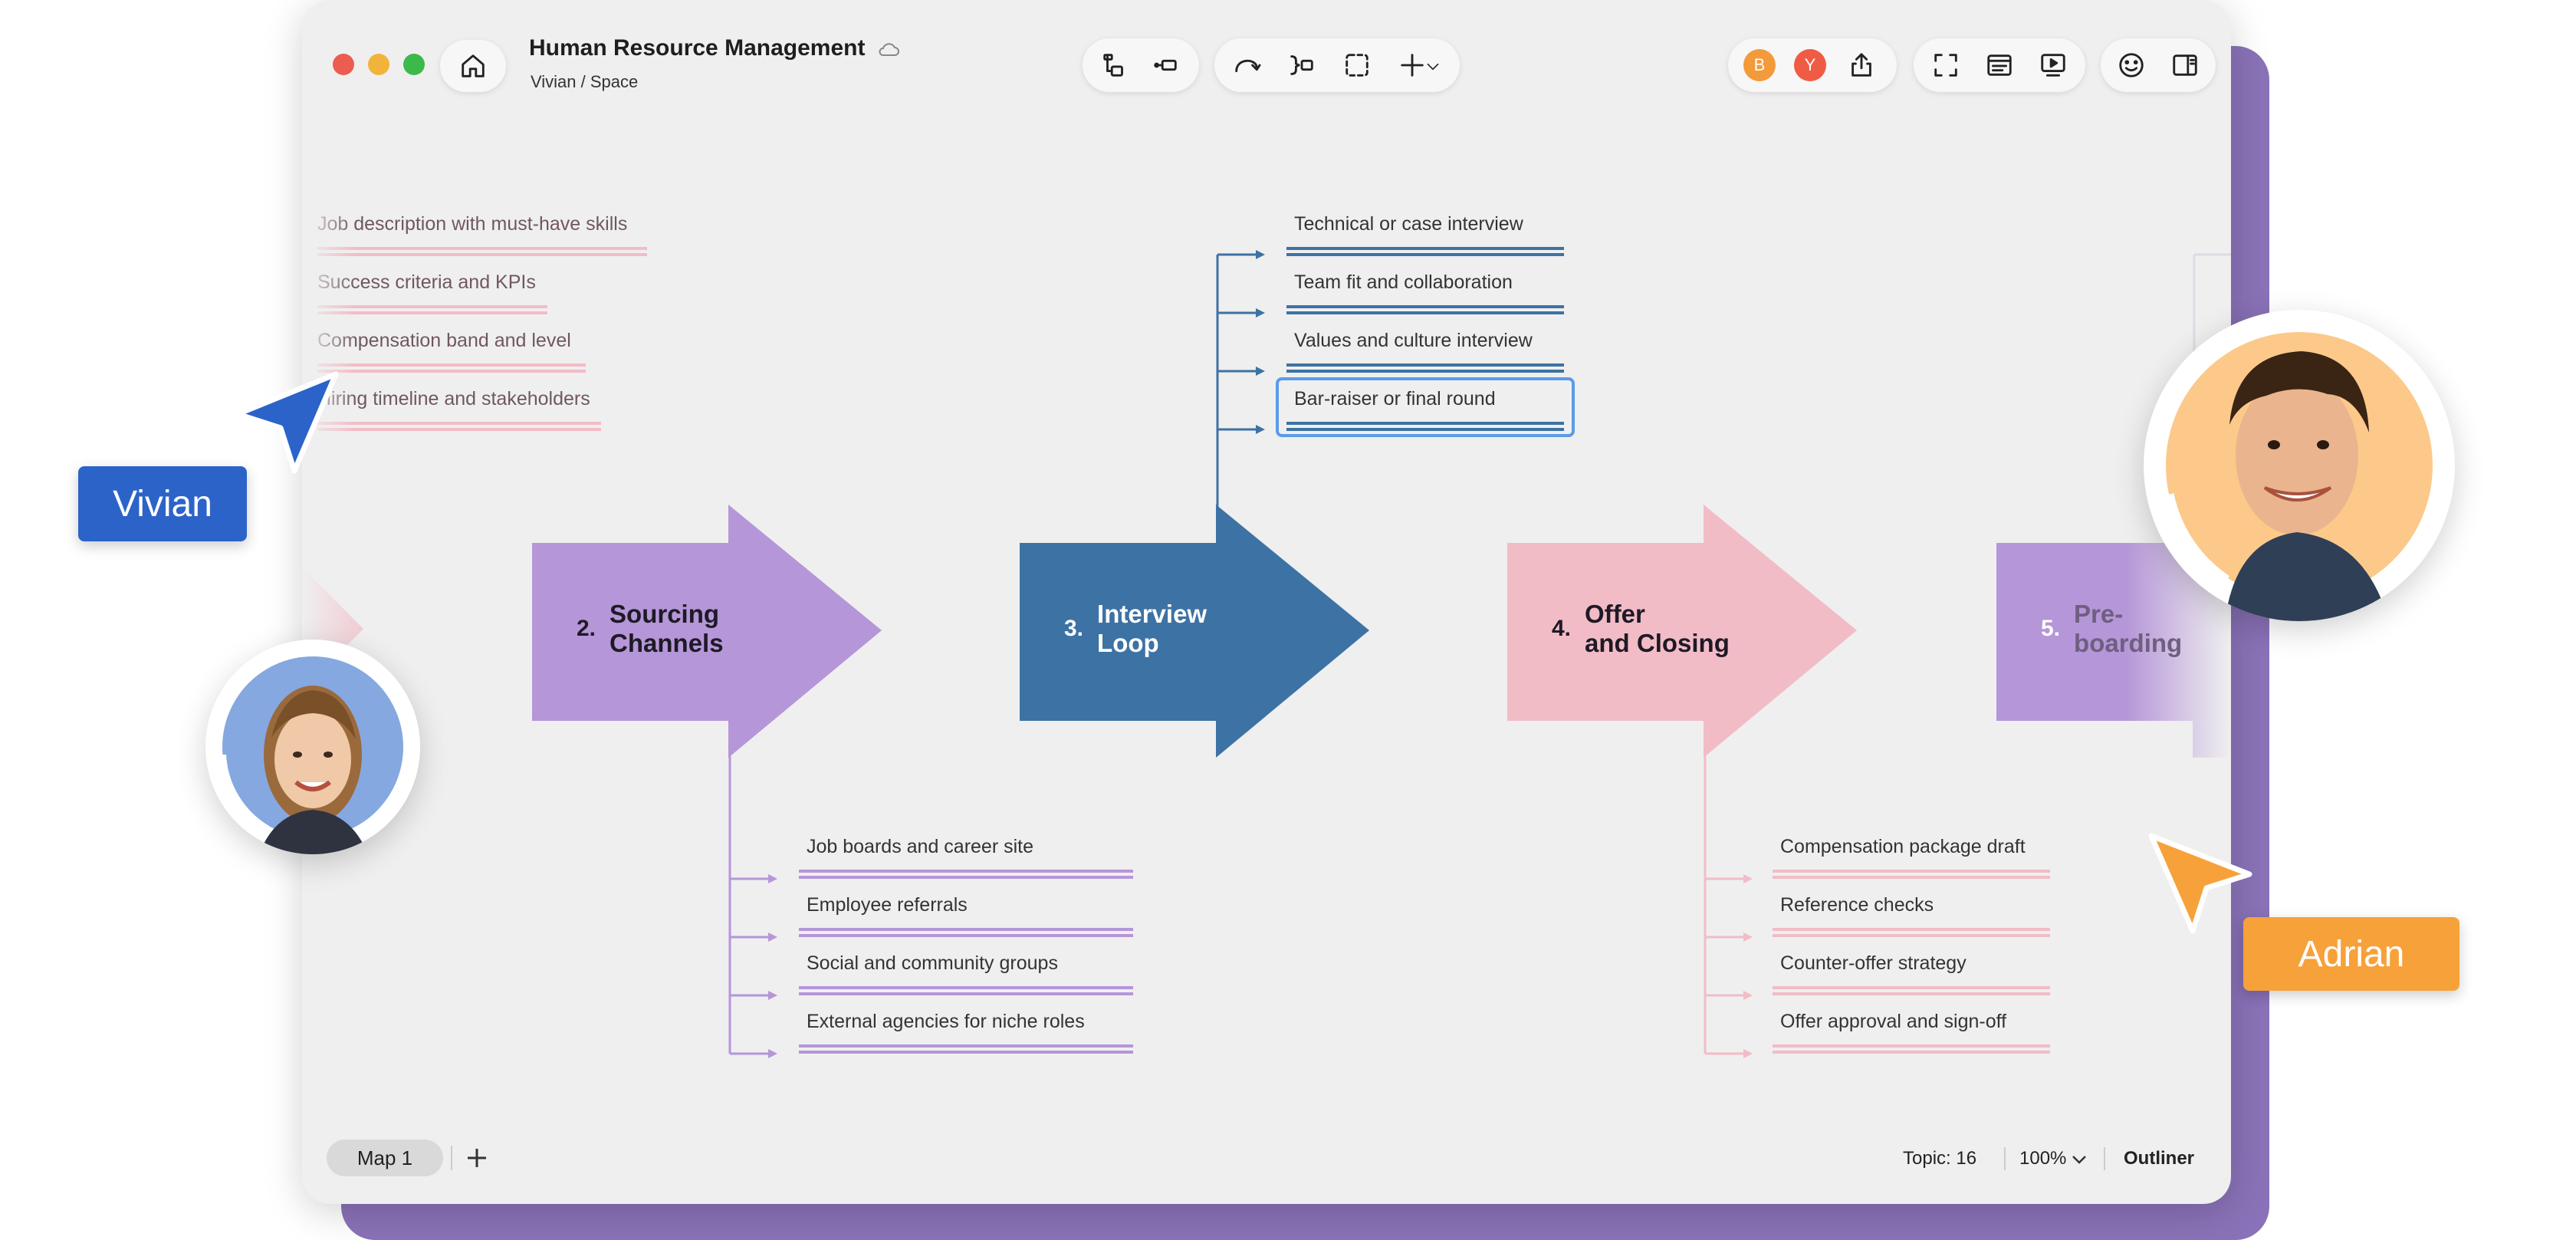 This screenshot has width=2576, height=1240. I want to click on offer-branch-lines, so click(1726, 905).